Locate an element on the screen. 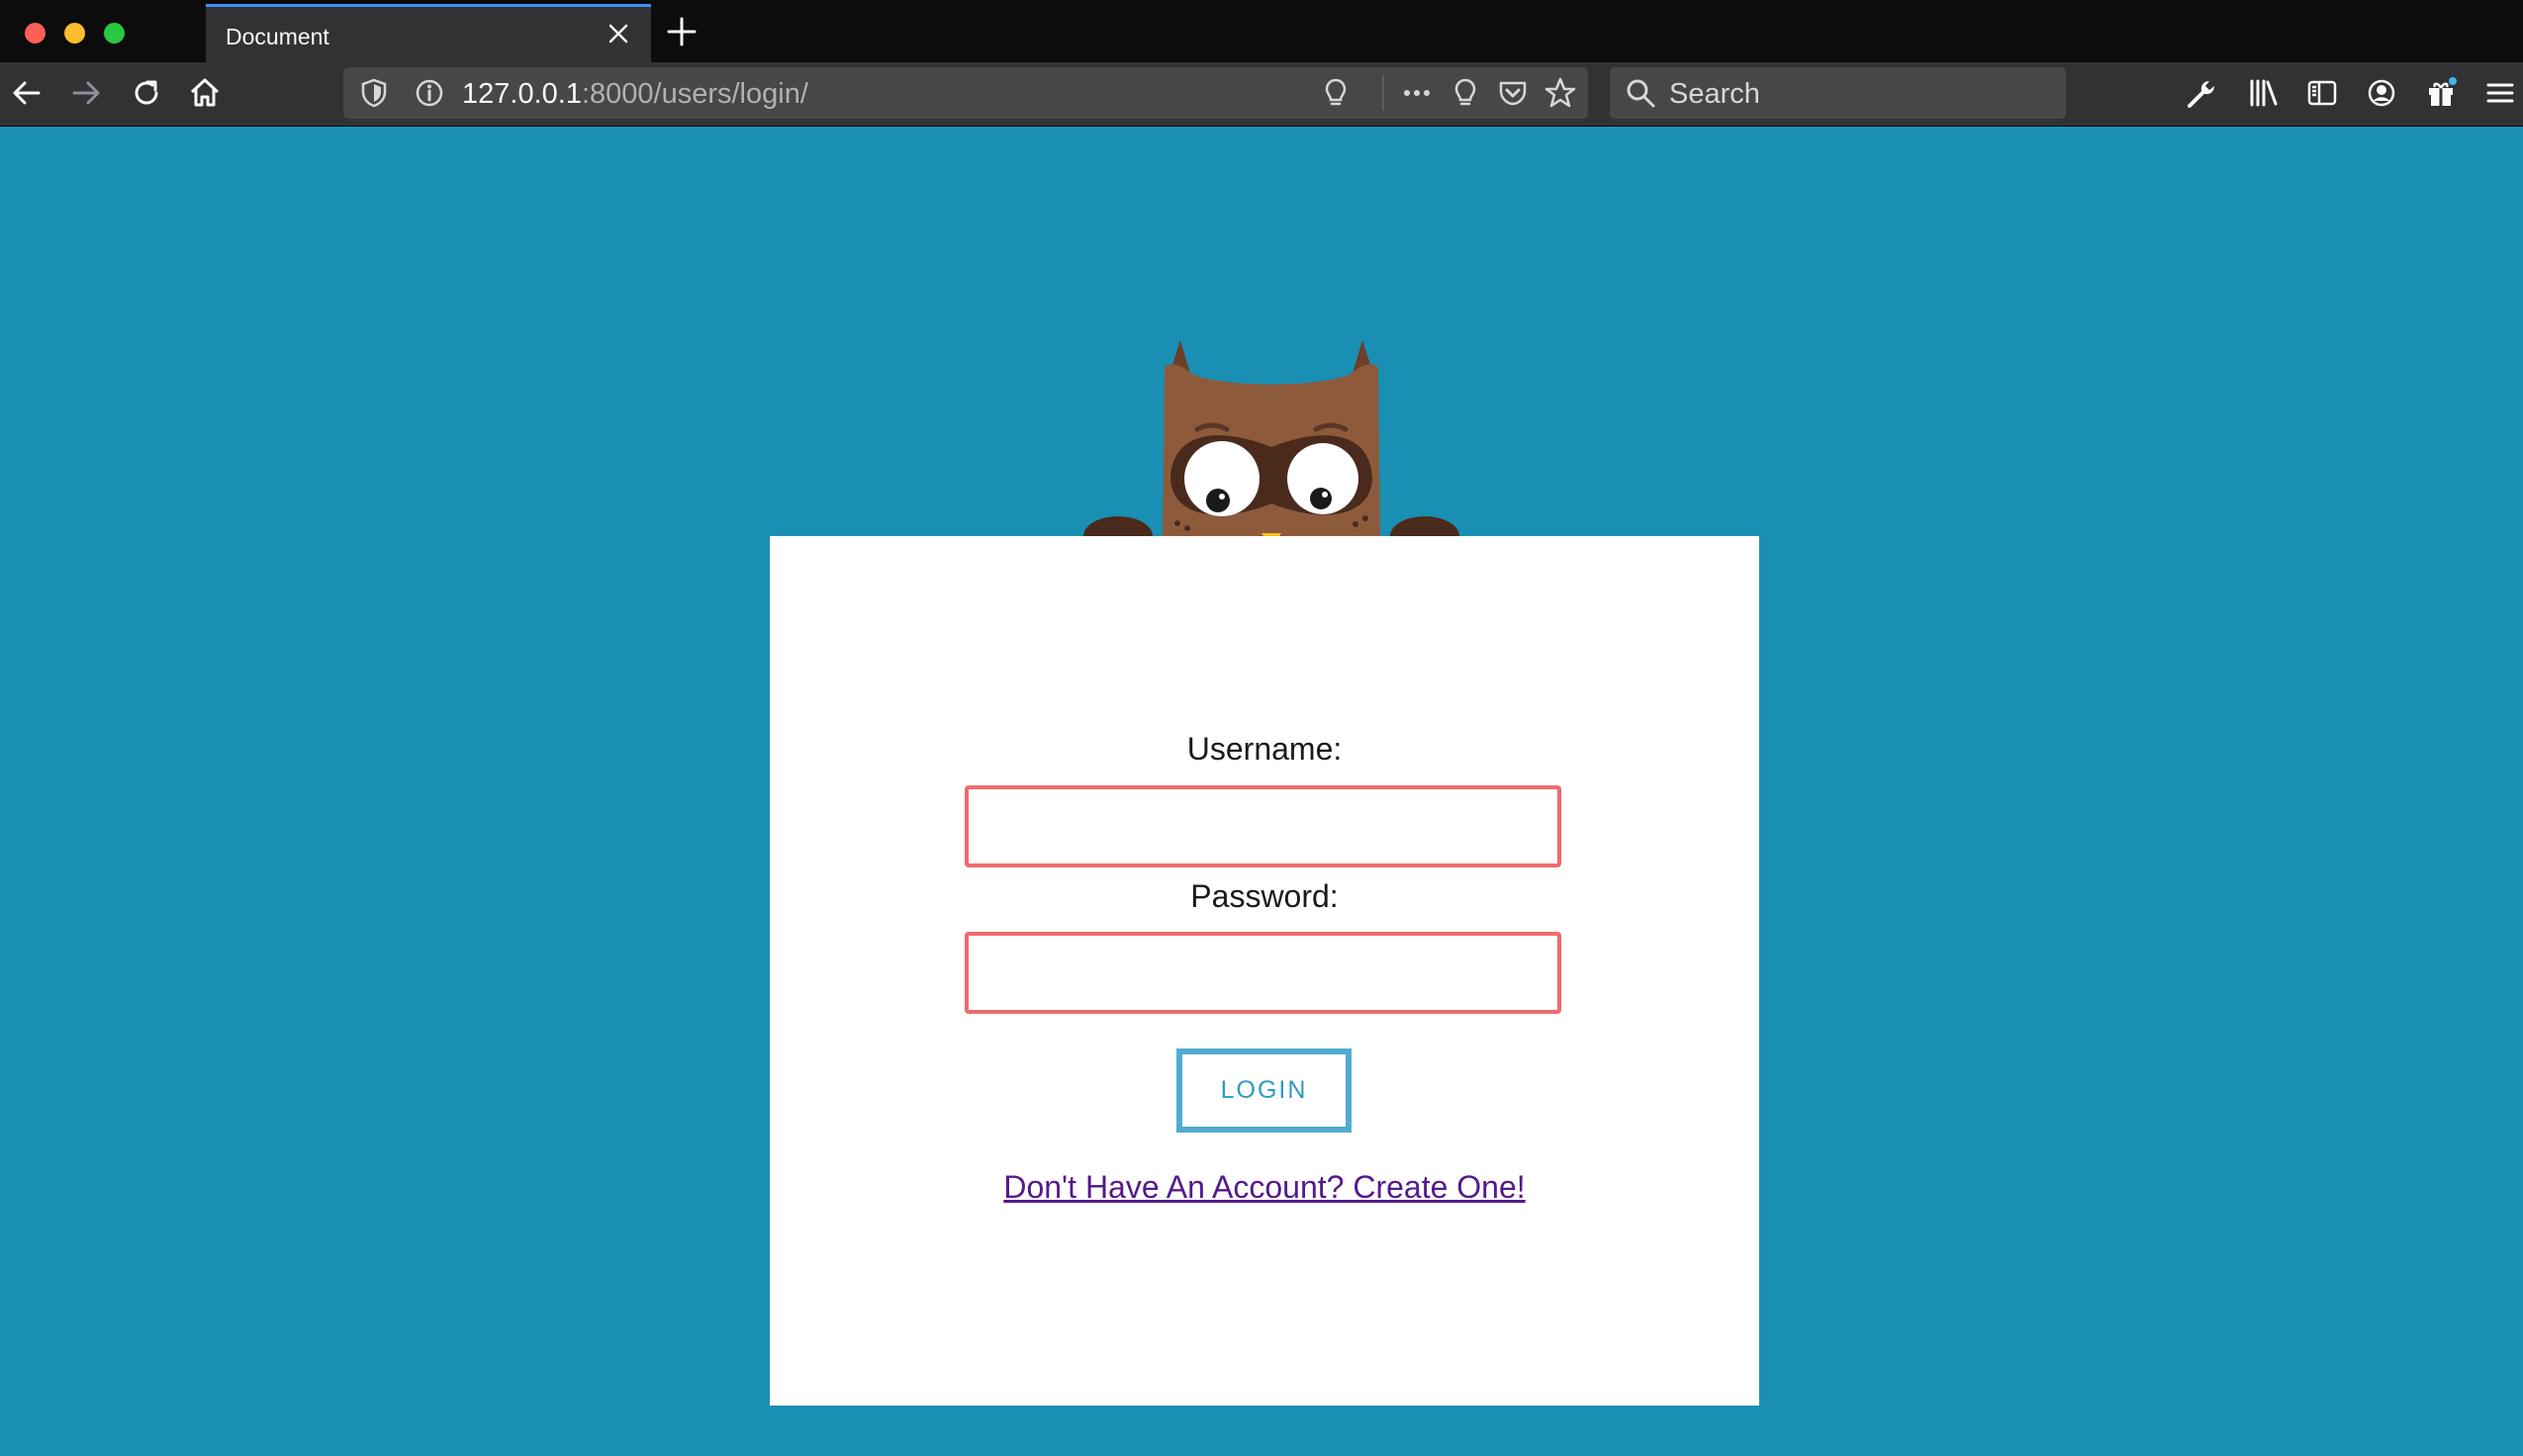  sidebar-icon is located at coordinates (2322, 93).